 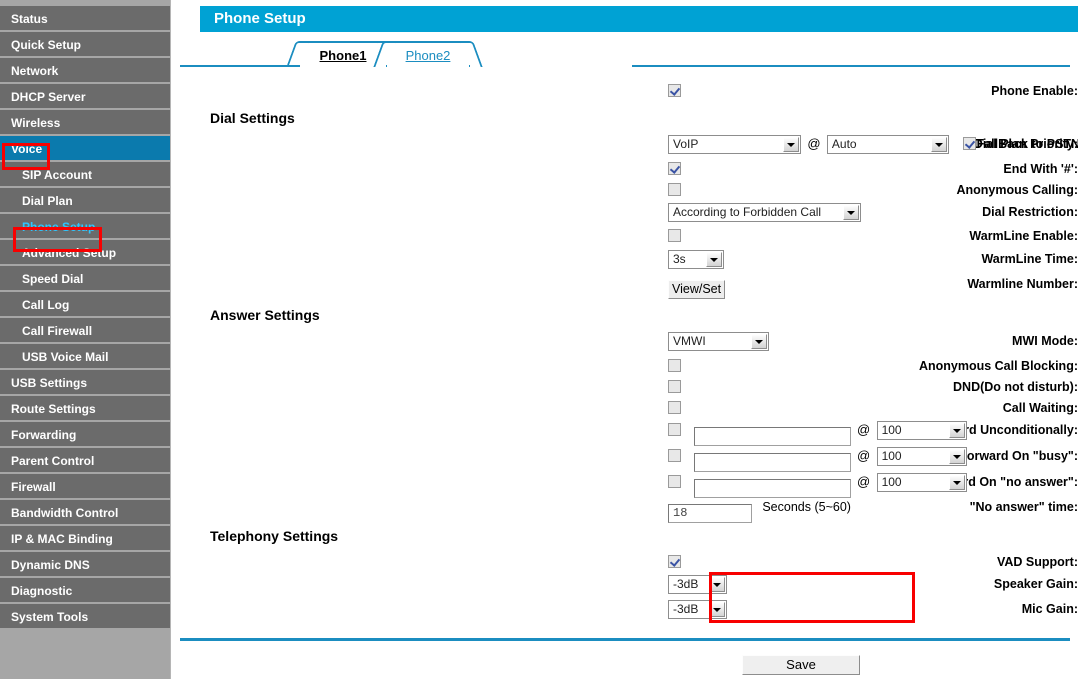 What do you see at coordinates (674, 429) in the screenshot?
I see `checkbox-forward-unconditionally` at bounding box center [674, 429].